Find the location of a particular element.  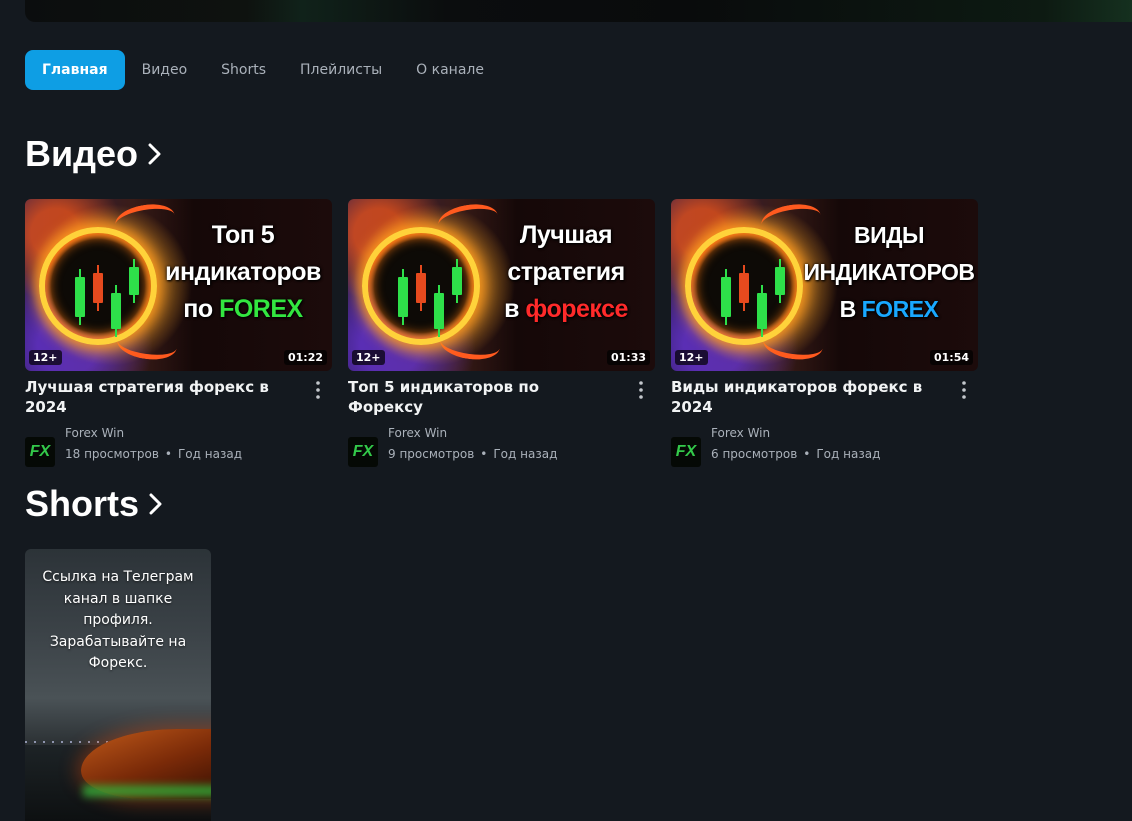

shorts-section-heading: Shorts is located at coordinates (94, 504).